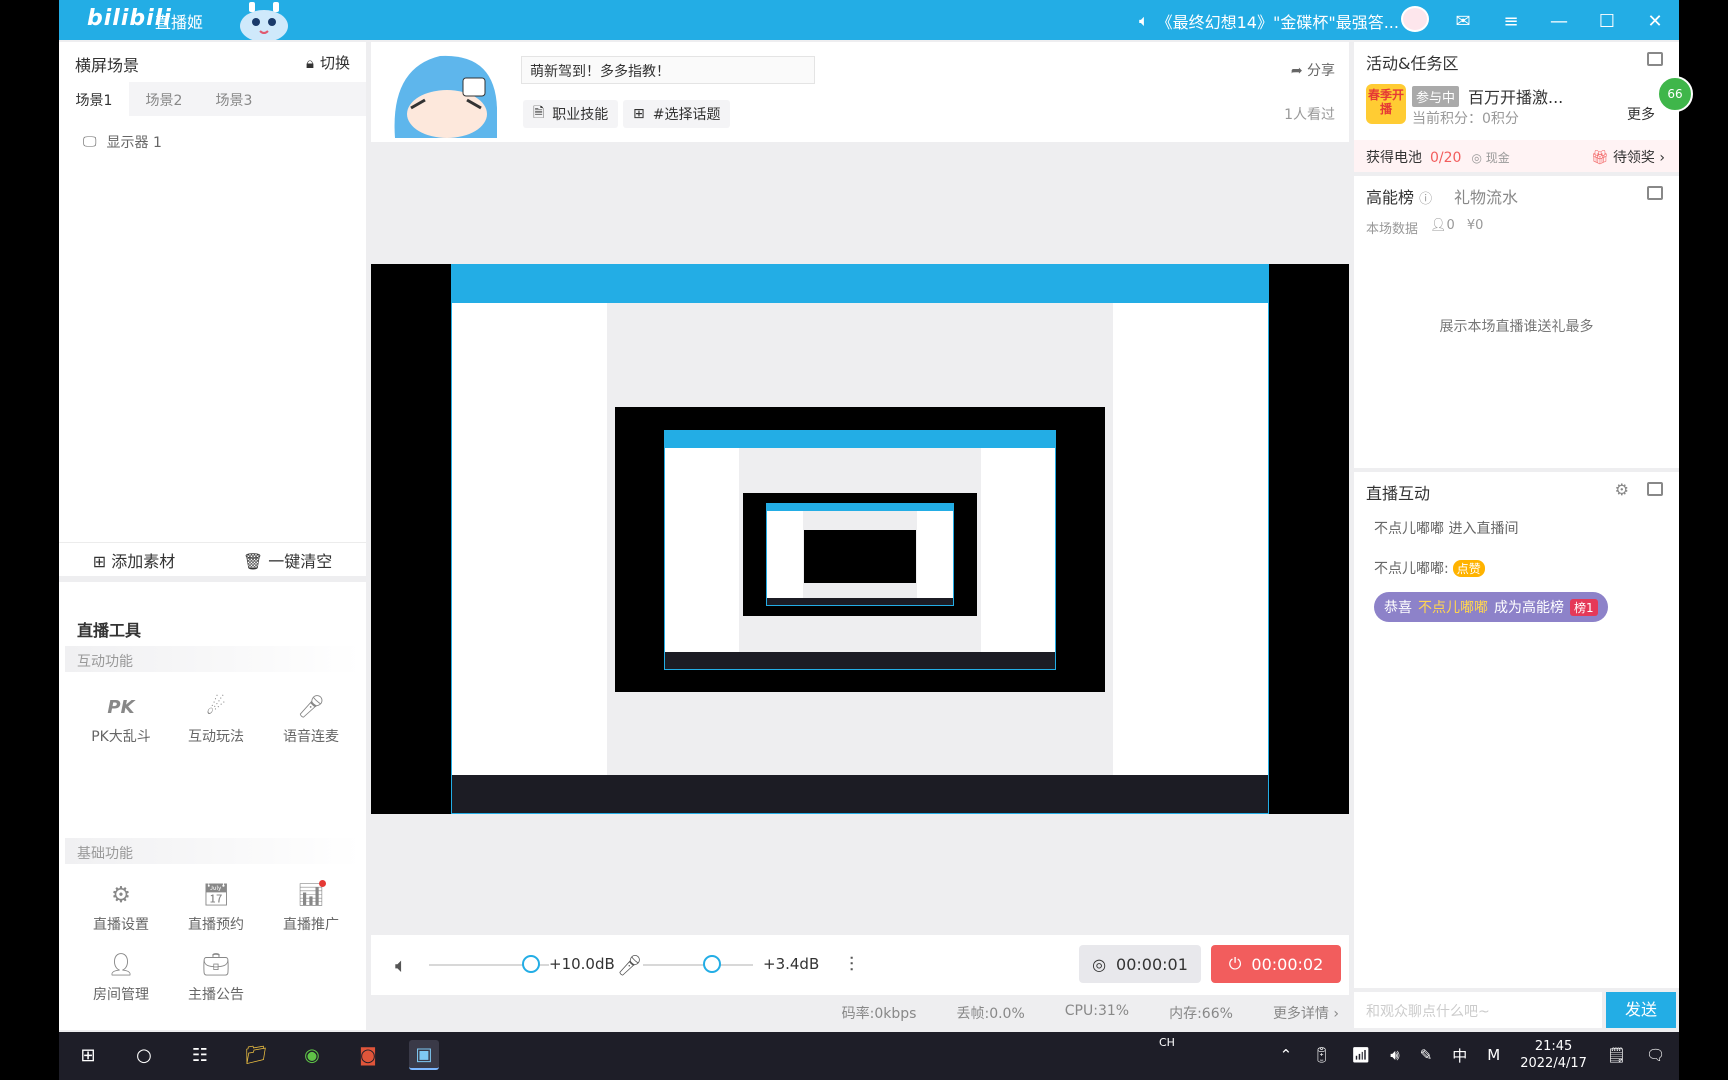 This screenshot has width=1728, height=1080. I want to click on taskbar-apps: ⊞ ○ ☷ 📁︎ ◉ ◙ ▣, so click(256, 1055).